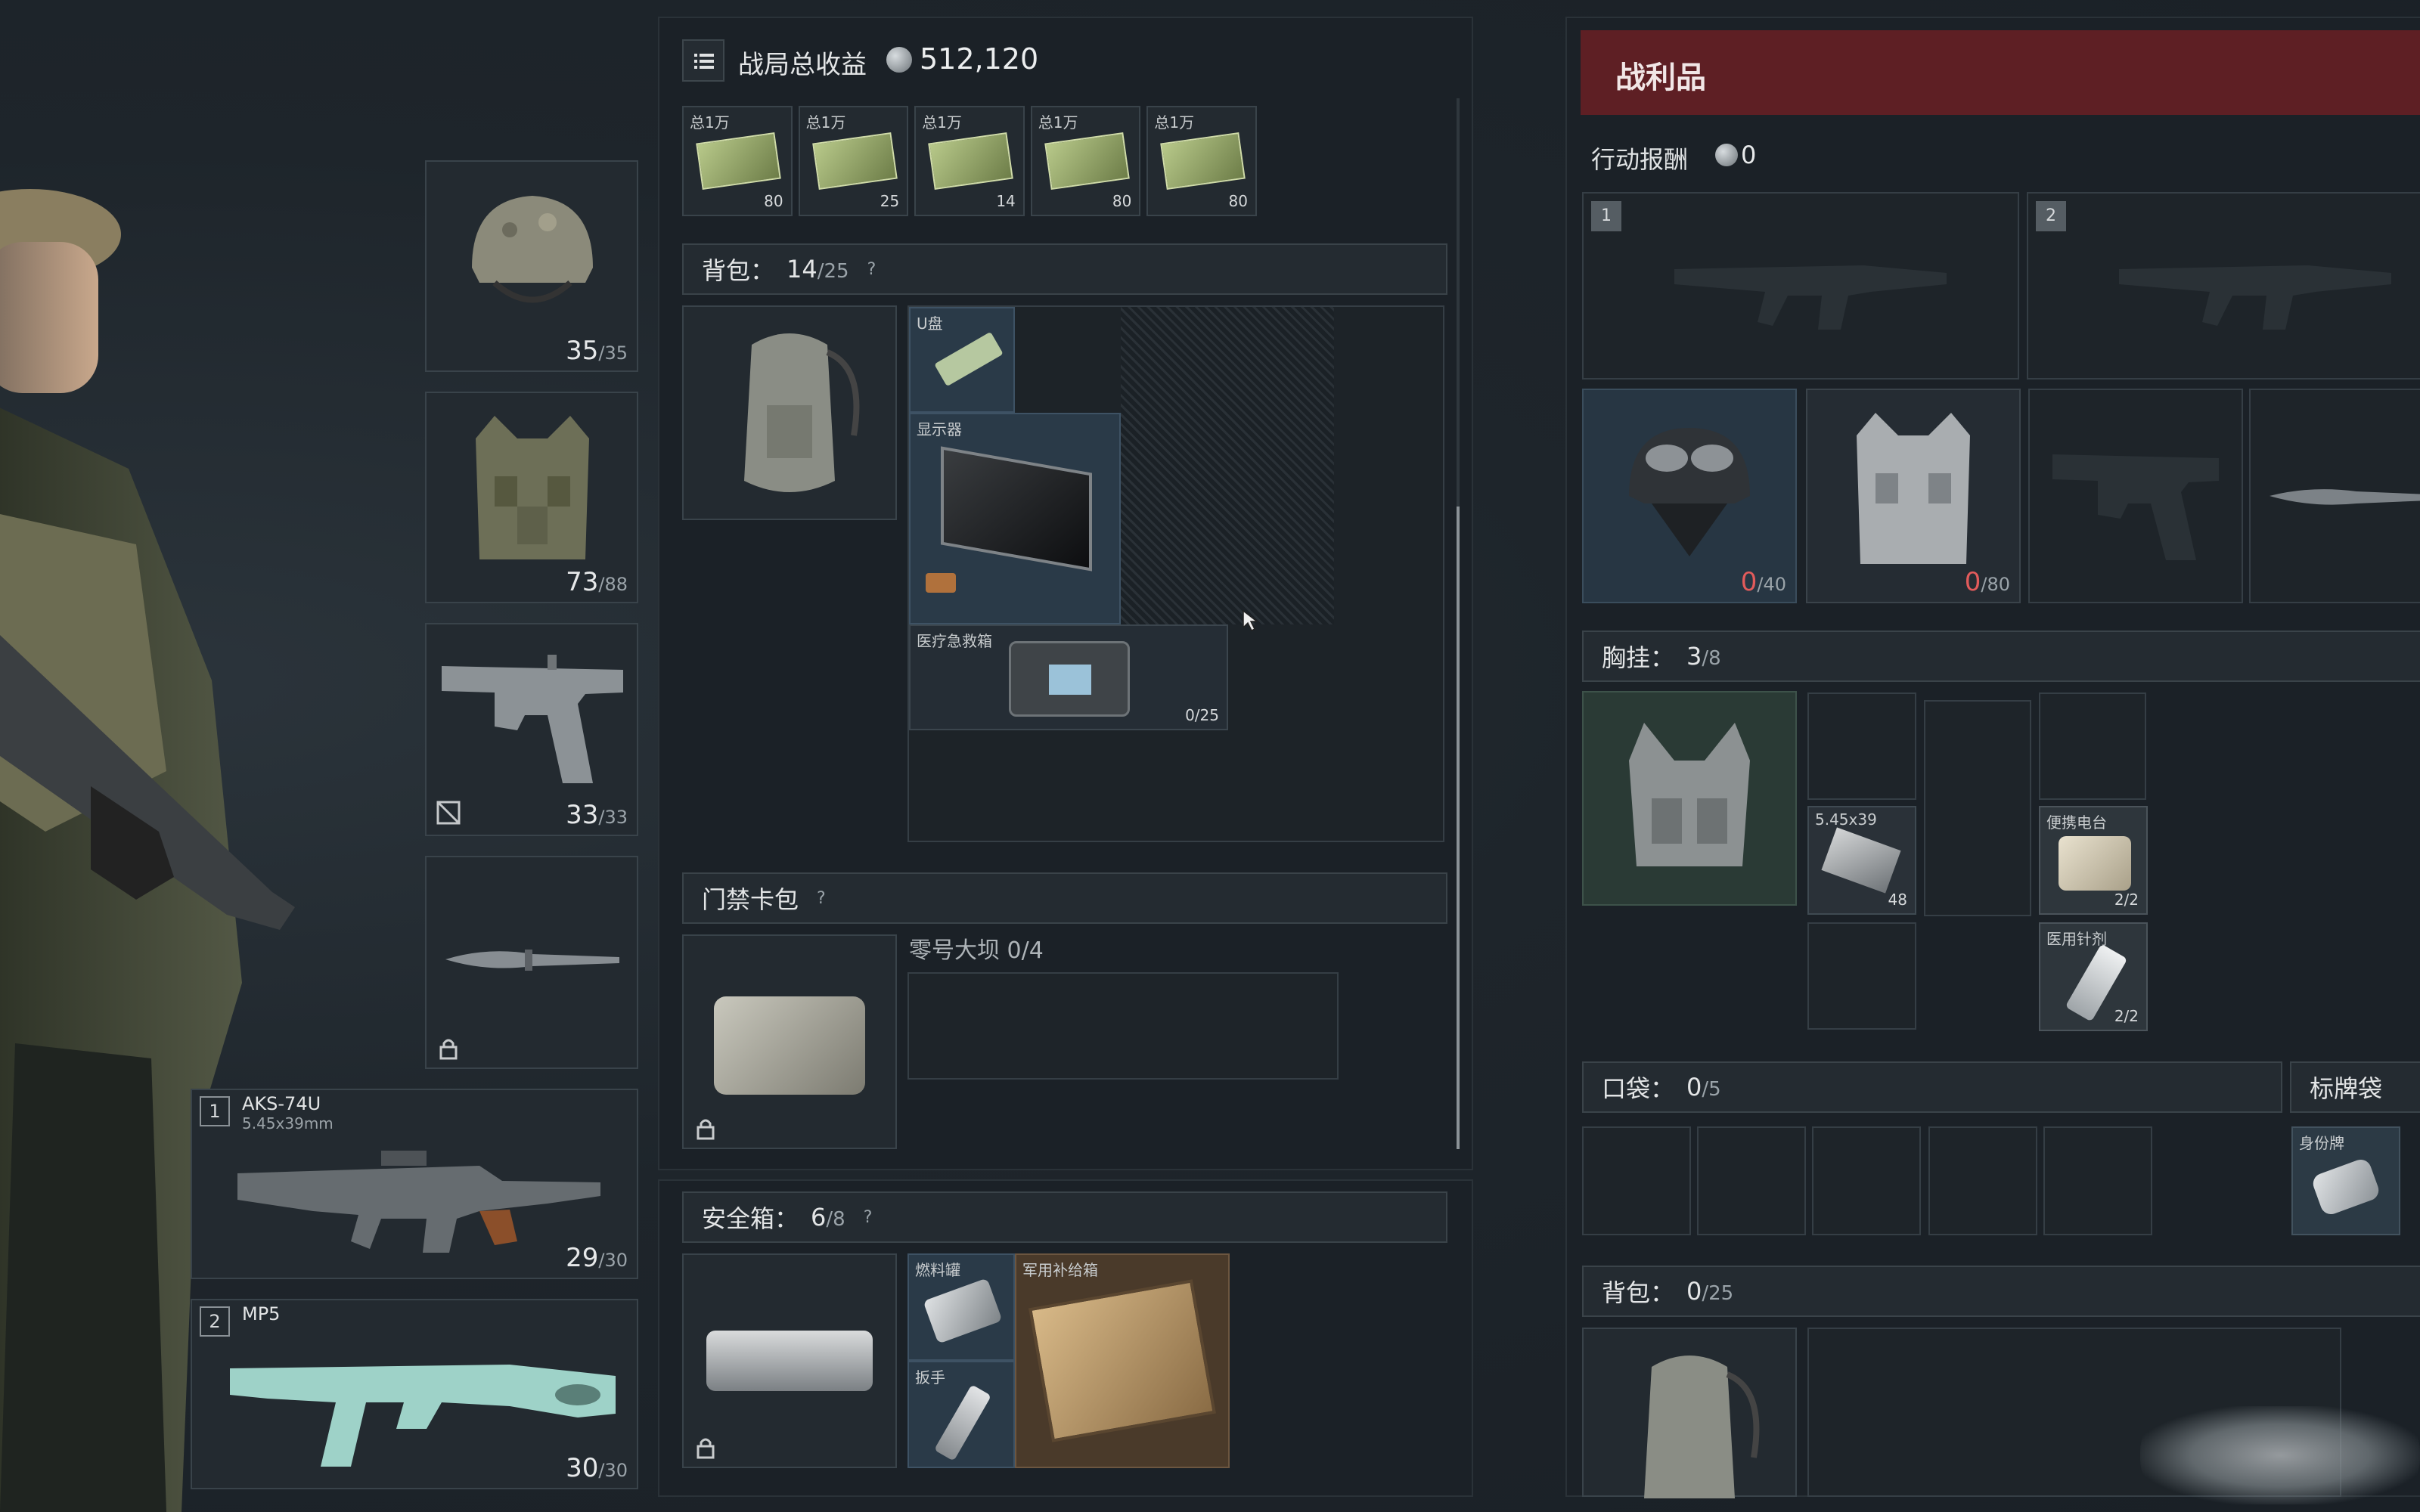  Describe the element at coordinates (1638, 657) in the screenshot. I see `chest-rig-label: 胸挂：` at that location.